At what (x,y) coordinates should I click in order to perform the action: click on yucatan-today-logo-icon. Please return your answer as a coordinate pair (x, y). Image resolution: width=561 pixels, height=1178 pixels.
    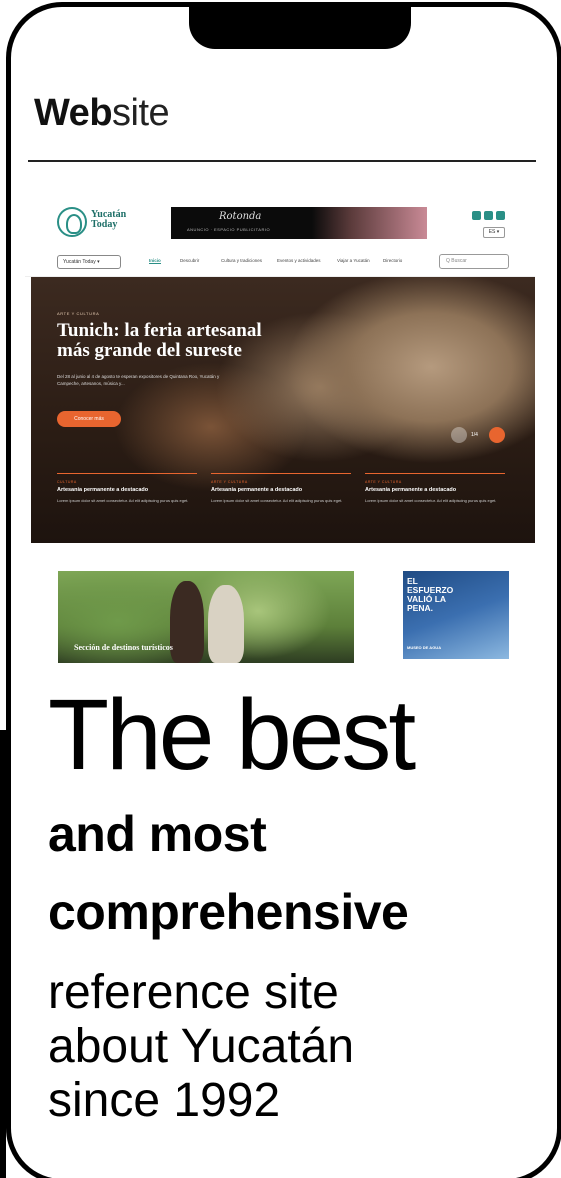
    Looking at the image, I should click on (72, 222).